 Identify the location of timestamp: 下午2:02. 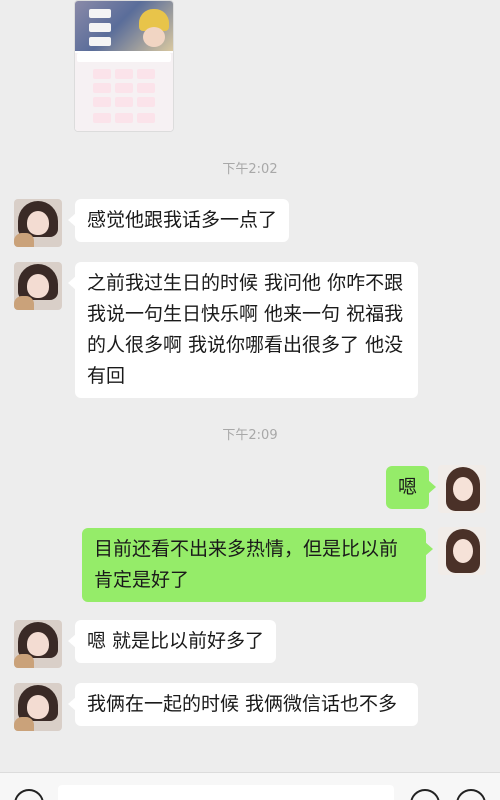
(250, 169).